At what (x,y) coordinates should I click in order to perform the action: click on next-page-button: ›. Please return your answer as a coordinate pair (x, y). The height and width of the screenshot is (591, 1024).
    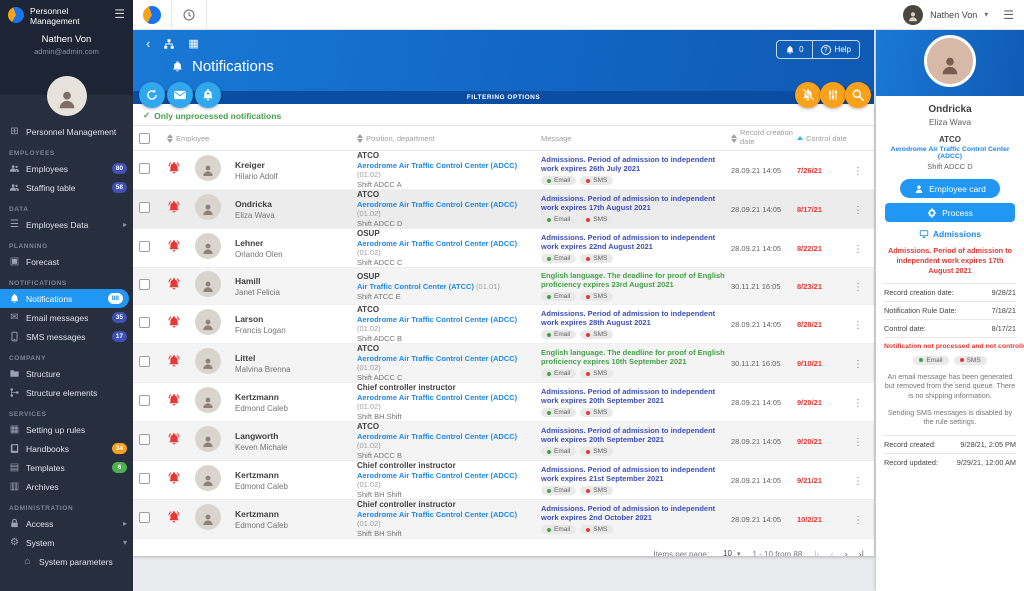
    Looking at the image, I should click on (846, 552).